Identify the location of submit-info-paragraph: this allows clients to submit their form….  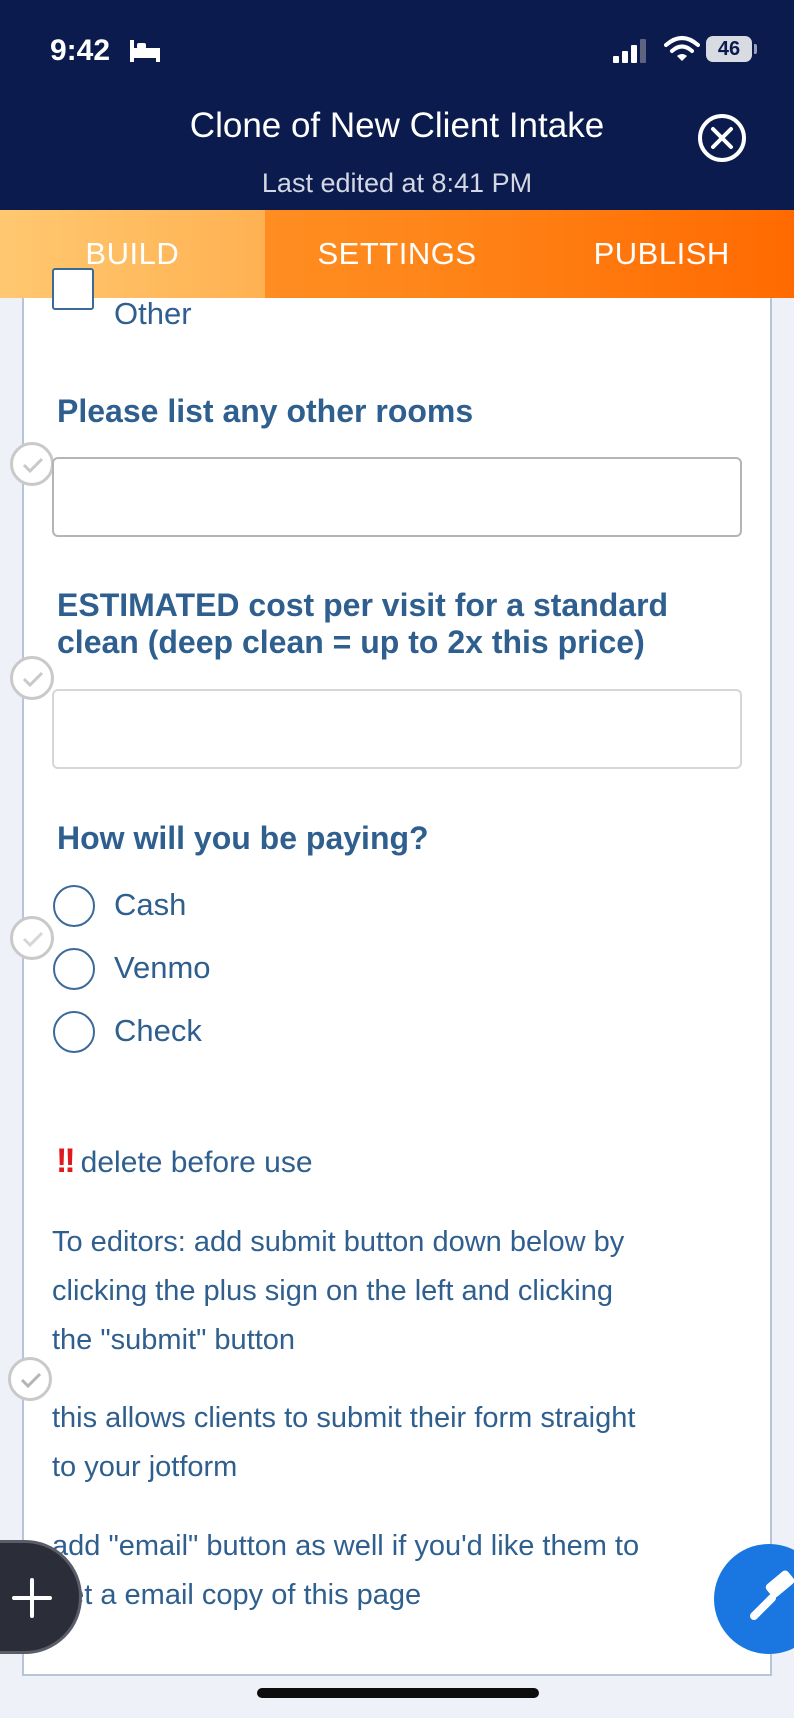
(392, 1443).